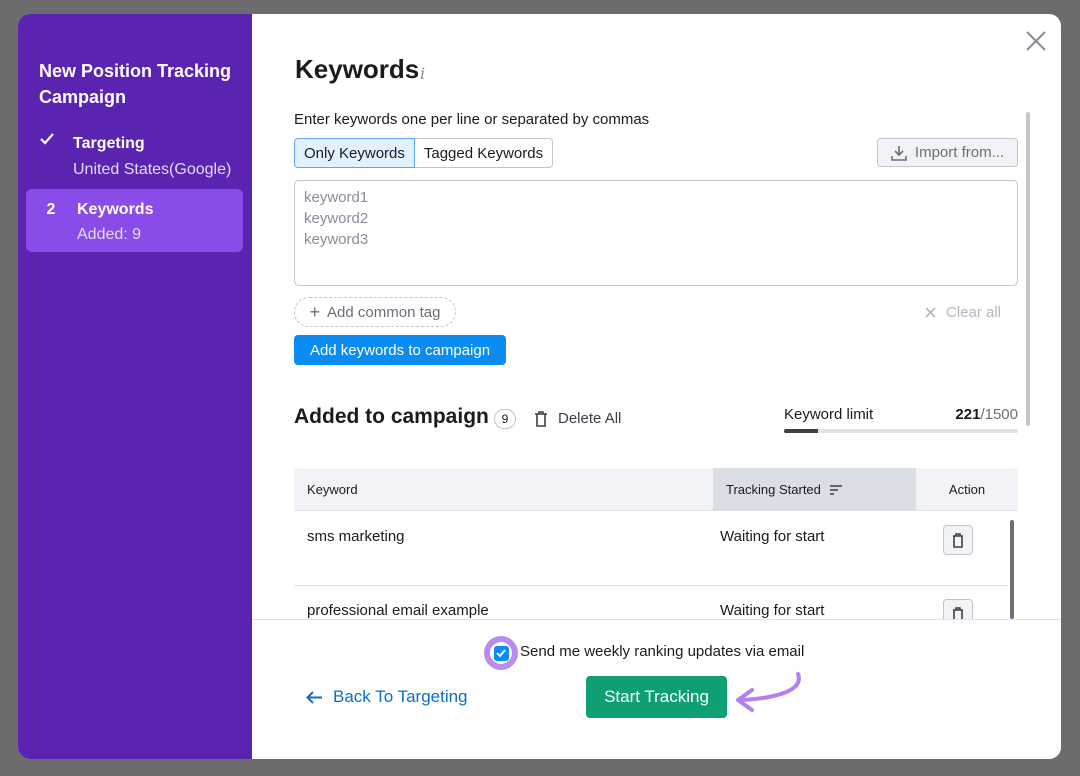 The height and width of the screenshot is (776, 1080). Describe the element at coordinates (336, 218) in the screenshot. I see `placeholder-line: keyword2` at that location.